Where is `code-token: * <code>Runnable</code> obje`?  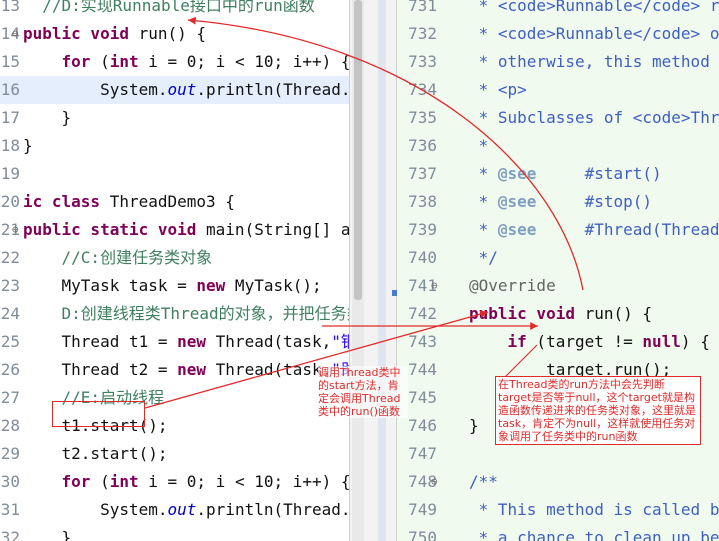
code-token: * <code>Runnable</code> obje is located at coordinates (598, 33).